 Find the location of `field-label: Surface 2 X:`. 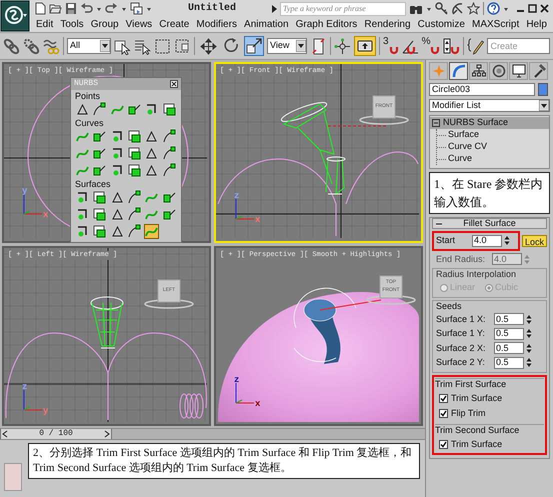

field-label: Surface 2 X: is located at coordinates (461, 348).